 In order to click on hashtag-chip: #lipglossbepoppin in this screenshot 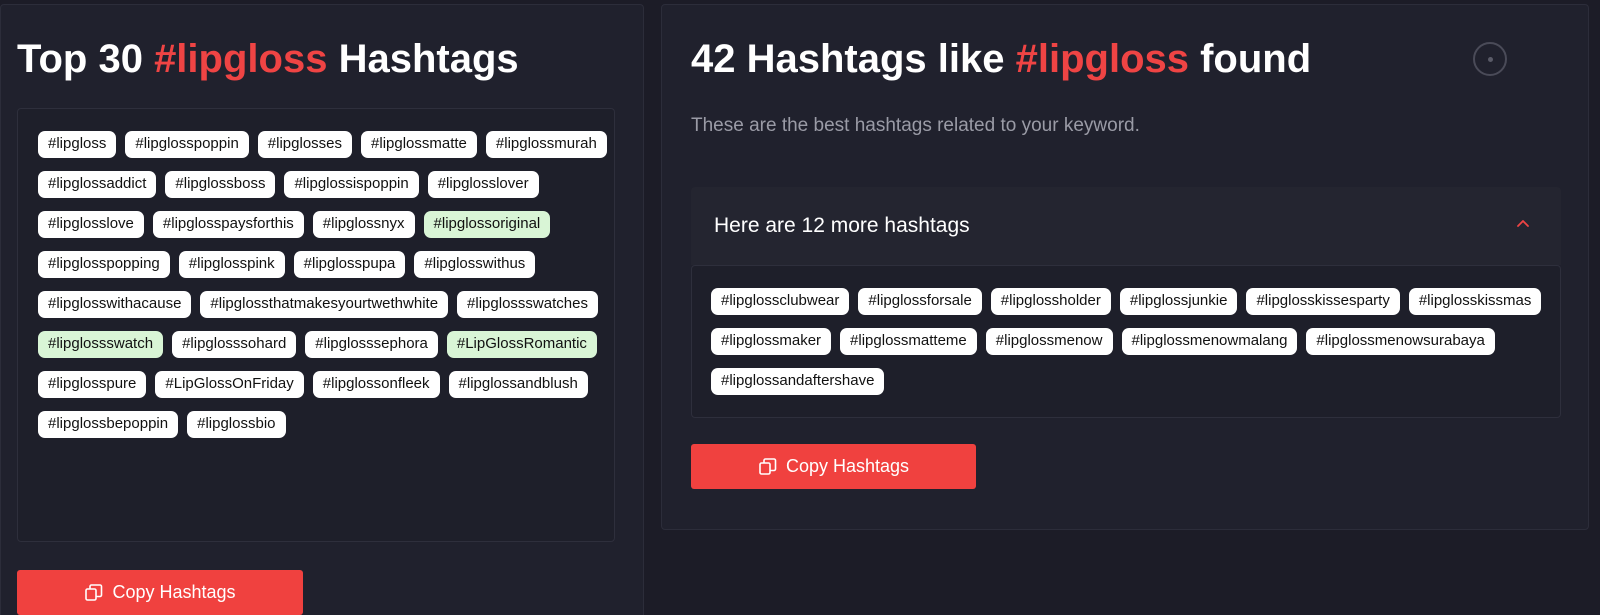, I will do `click(108, 424)`.